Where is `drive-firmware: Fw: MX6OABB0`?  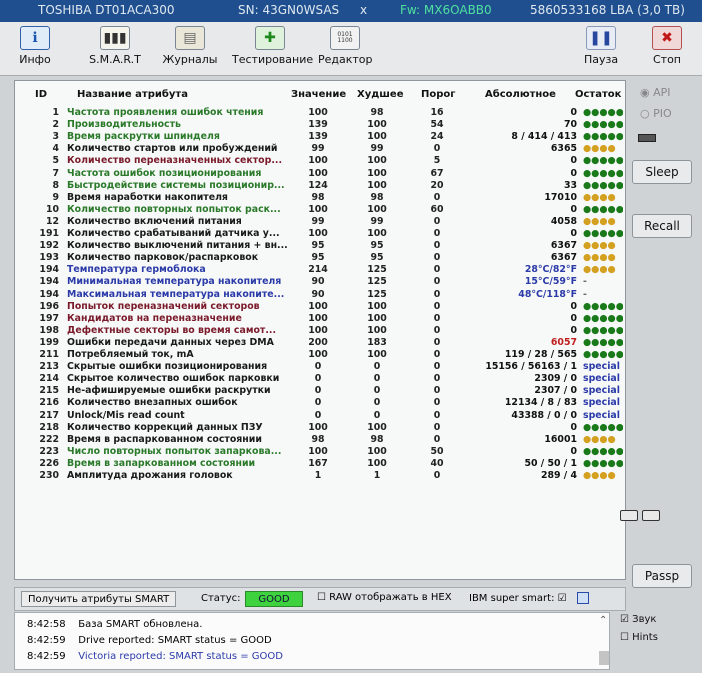 drive-firmware: Fw: MX6OABB0 is located at coordinates (446, 10).